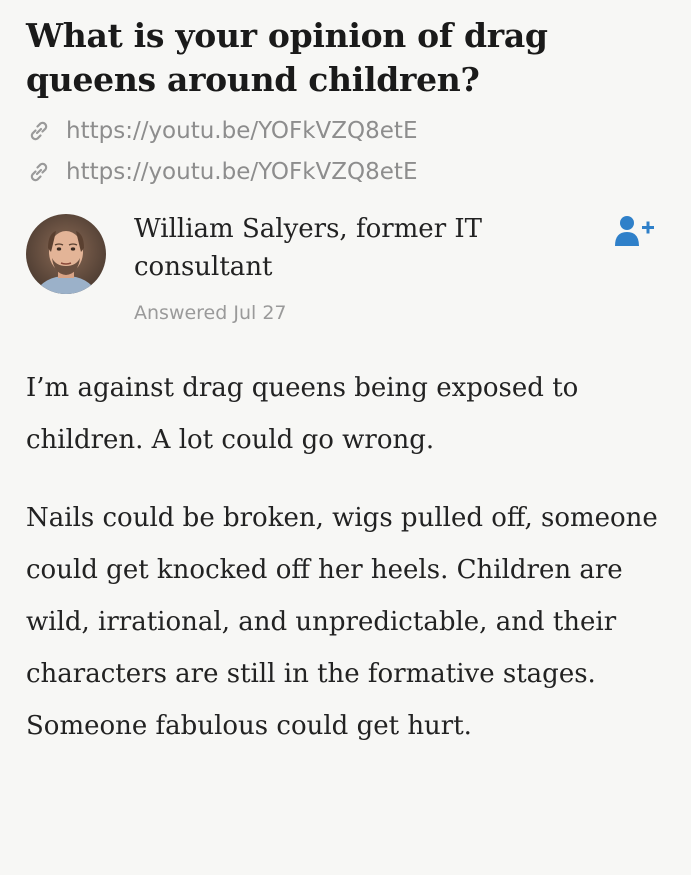 The height and width of the screenshot is (875, 691). Describe the element at coordinates (364, 248) in the screenshot. I see `author-name: William Salyers, former IT consultant` at that location.